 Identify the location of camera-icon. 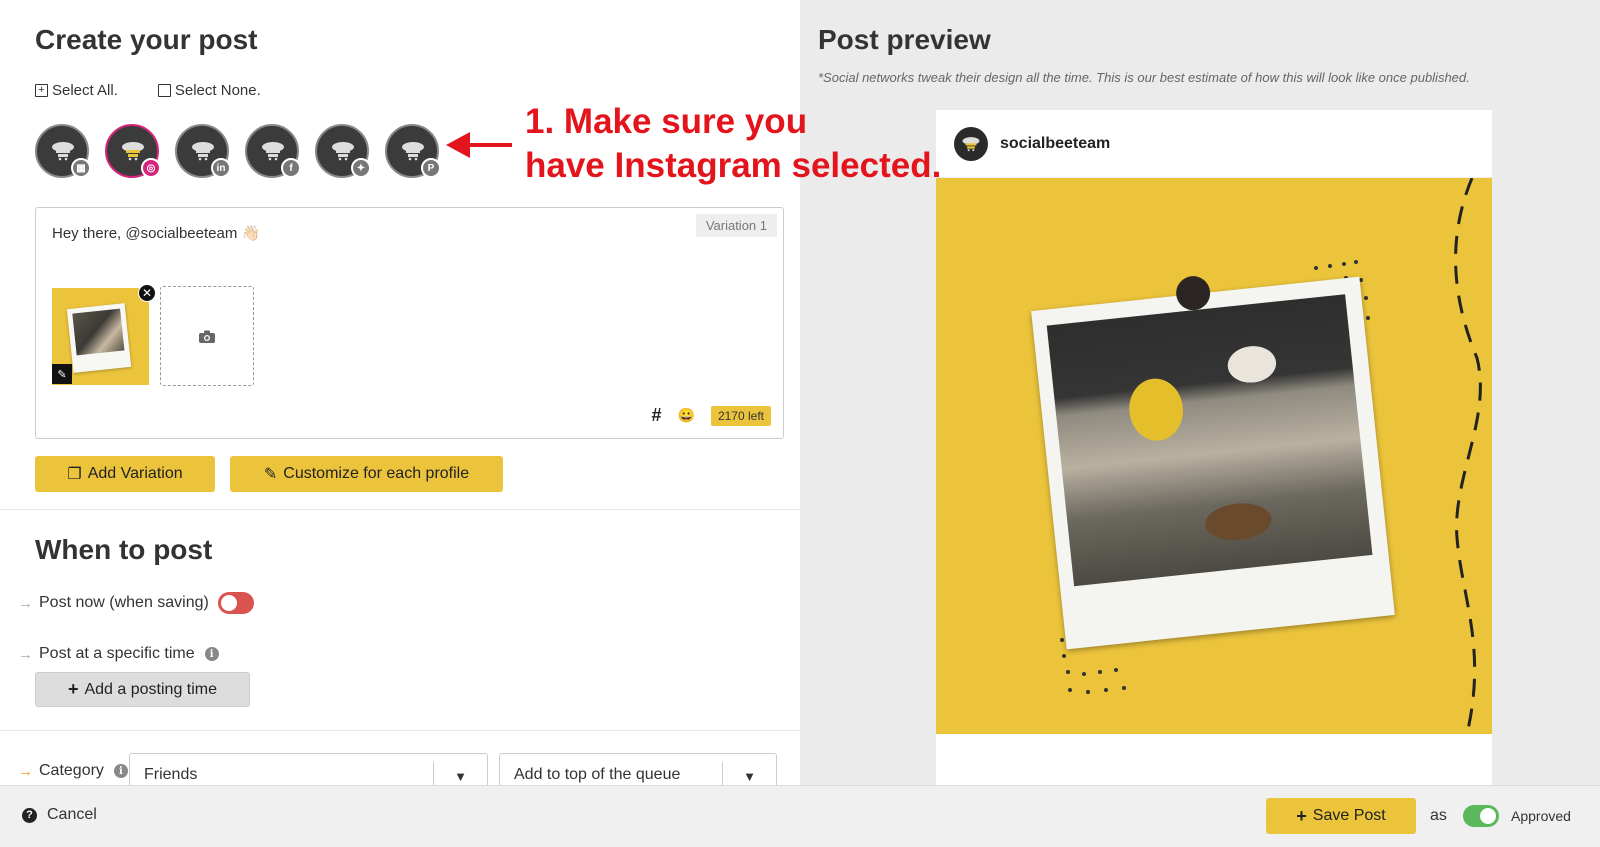
(207, 336).